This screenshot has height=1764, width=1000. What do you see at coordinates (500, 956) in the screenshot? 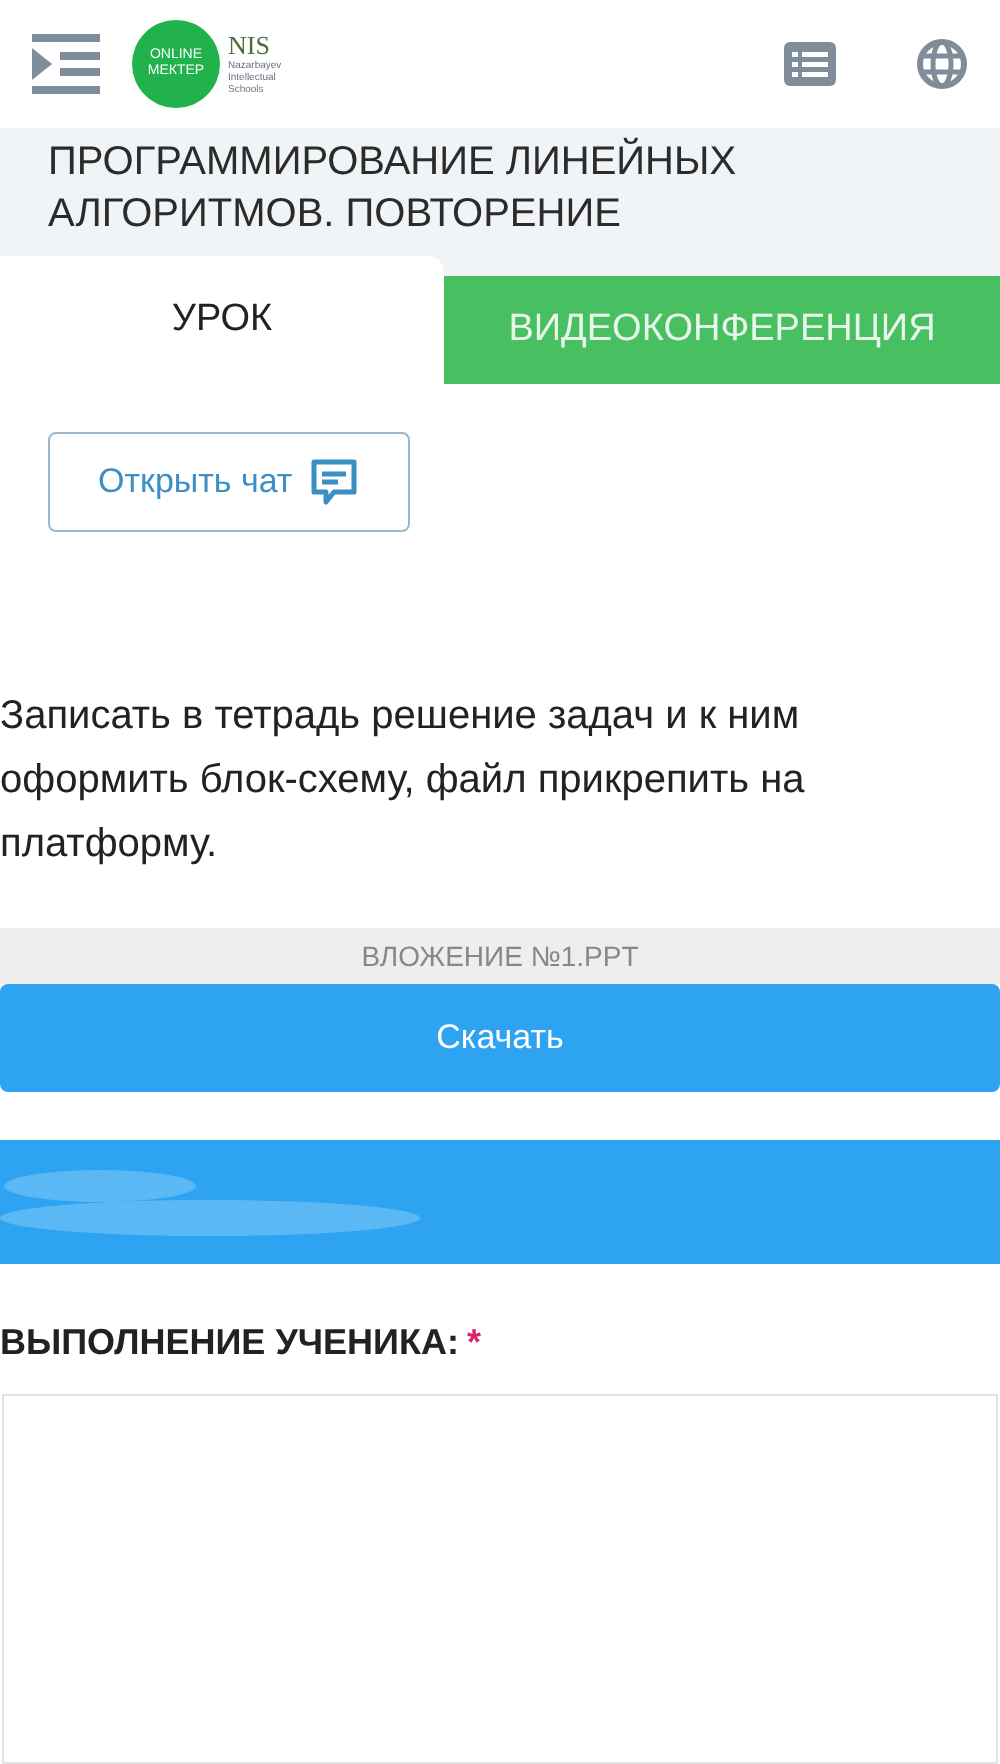
I see `attachment-name: ВЛОЖЕНИЕ №1.PPT` at bounding box center [500, 956].